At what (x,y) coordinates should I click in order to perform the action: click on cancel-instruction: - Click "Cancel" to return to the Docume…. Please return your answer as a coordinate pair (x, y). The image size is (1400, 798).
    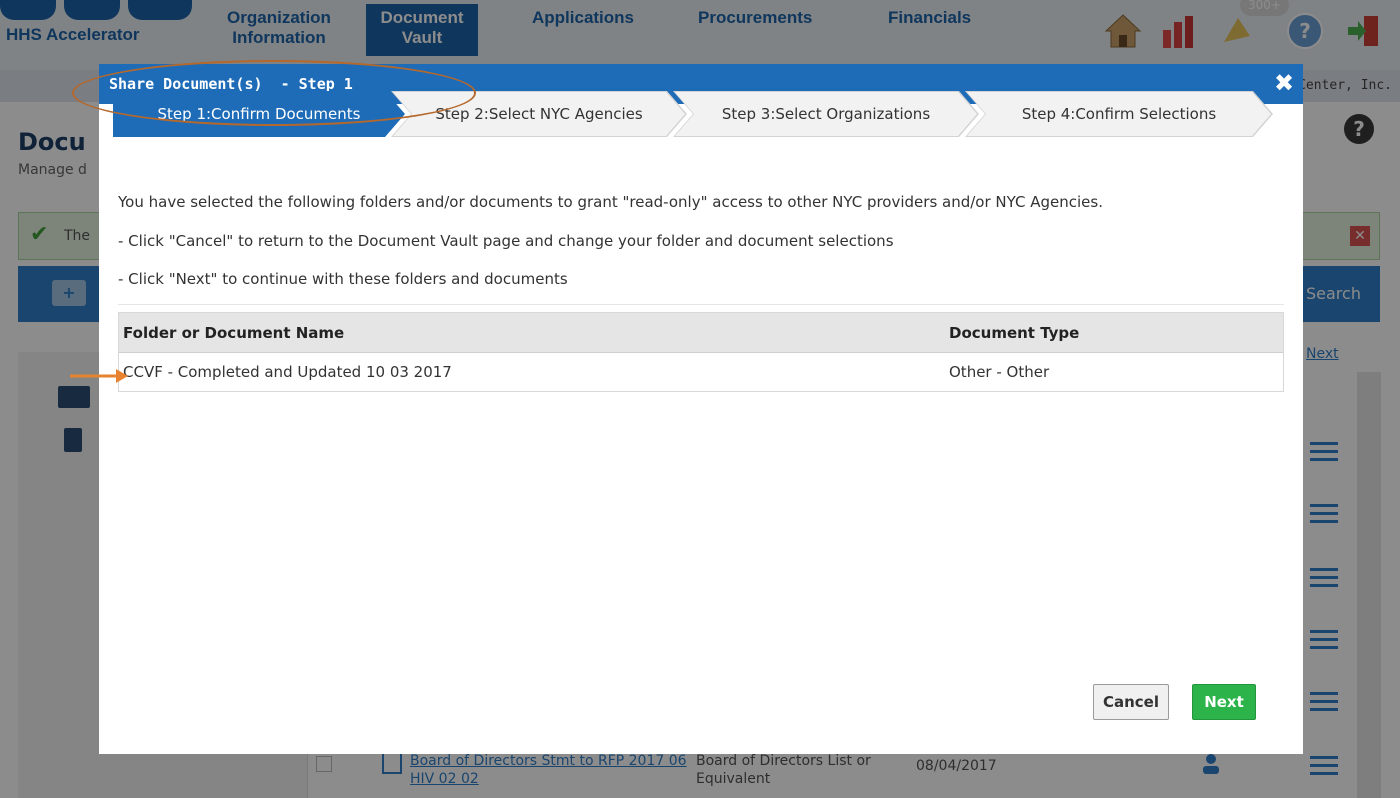
    Looking at the image, I should click on (506, 241).